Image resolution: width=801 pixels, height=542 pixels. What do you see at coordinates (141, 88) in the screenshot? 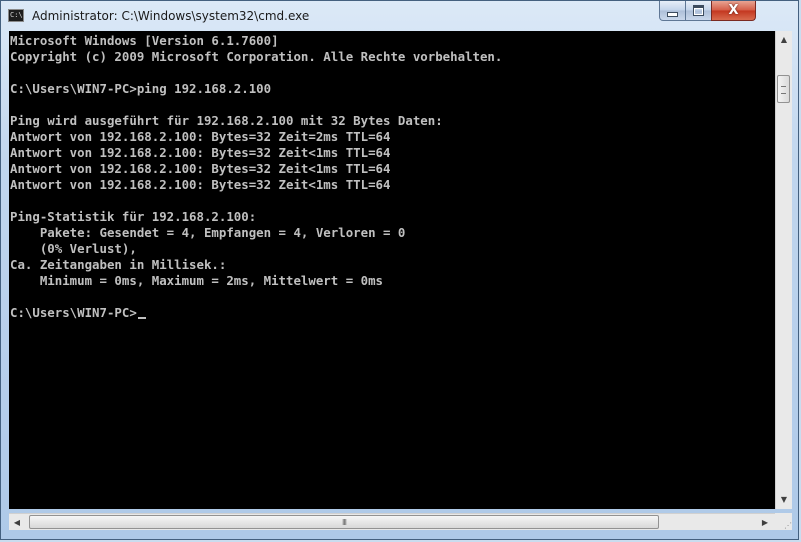
I see `console-line: C:\Users\WIN7-PC>ping 192.168.2.100` at bounding box center [141, 88].